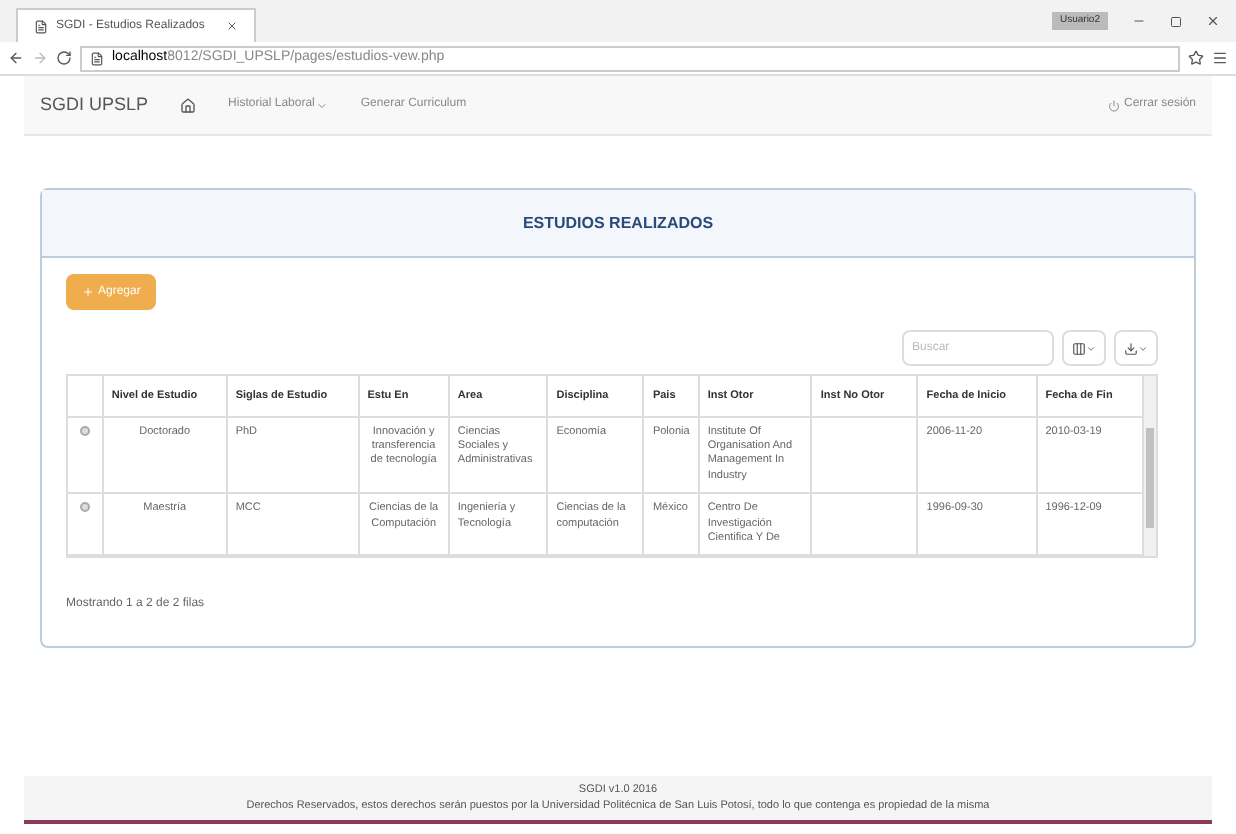 This screenshot has width=1236, height=834. What do you see at coordinates (618, 223) in the screenshot?
I see `panel-title: ESTUDIOS REALIZADOS` at bounding box center [618, 223].